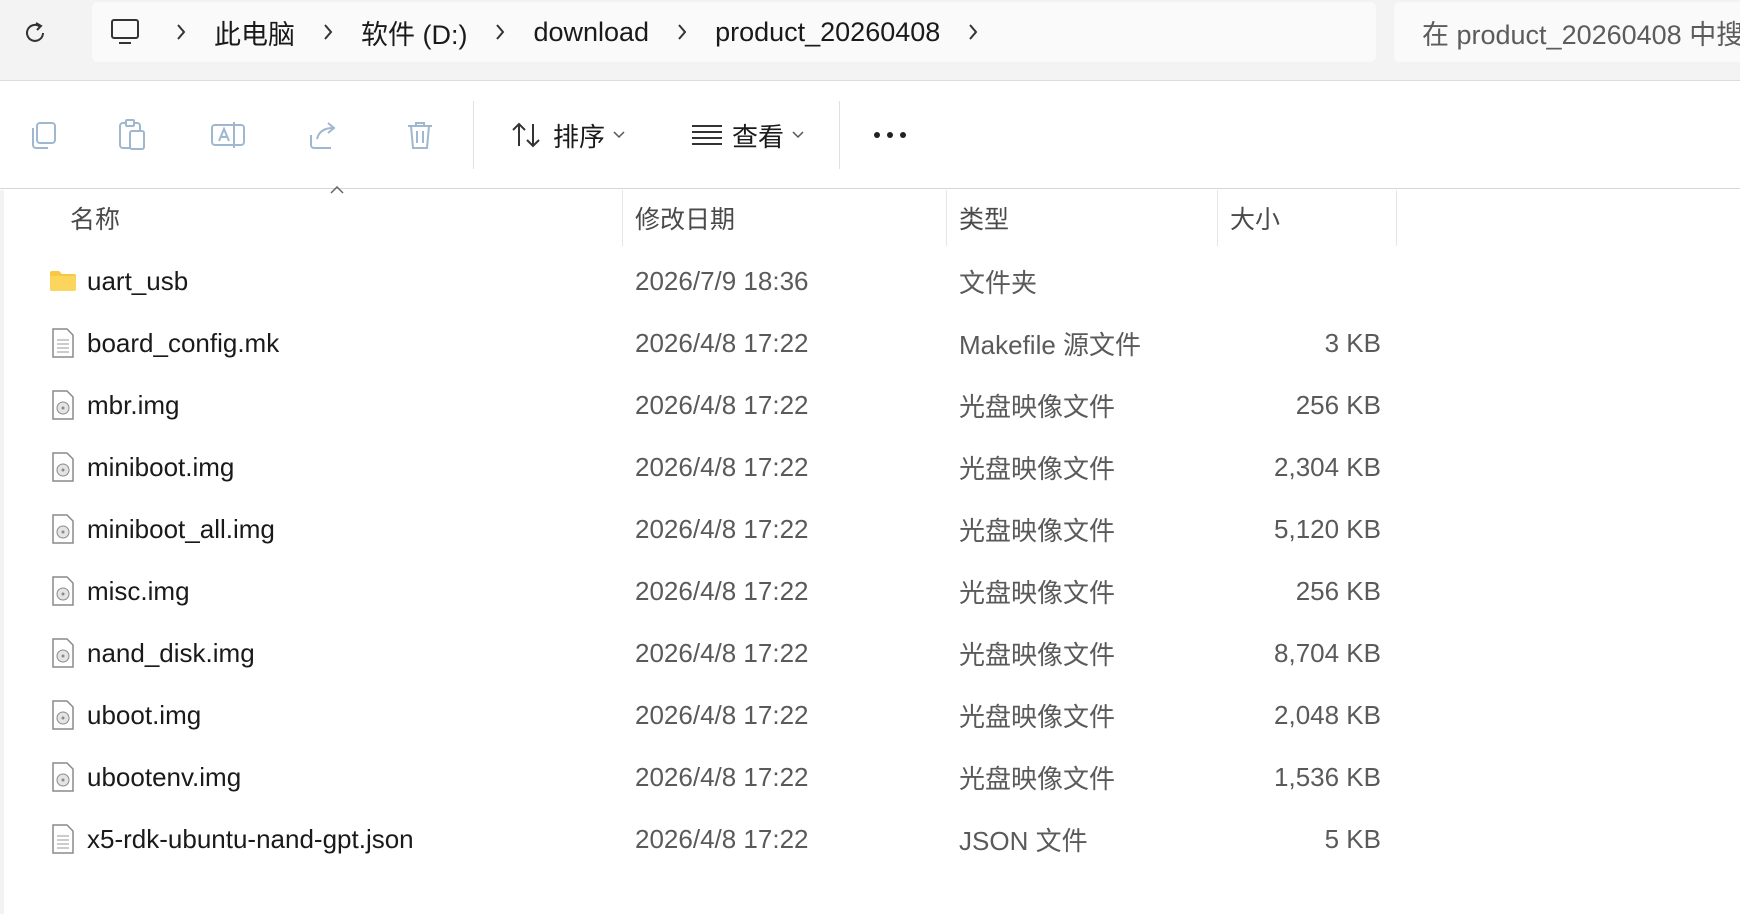 The height and width of the screenshot is (914, 1740). What do you see at coordinates (591, 32) in the screenshot?
I see `breadcrumb-download: download` at bounding box center [591, 32].